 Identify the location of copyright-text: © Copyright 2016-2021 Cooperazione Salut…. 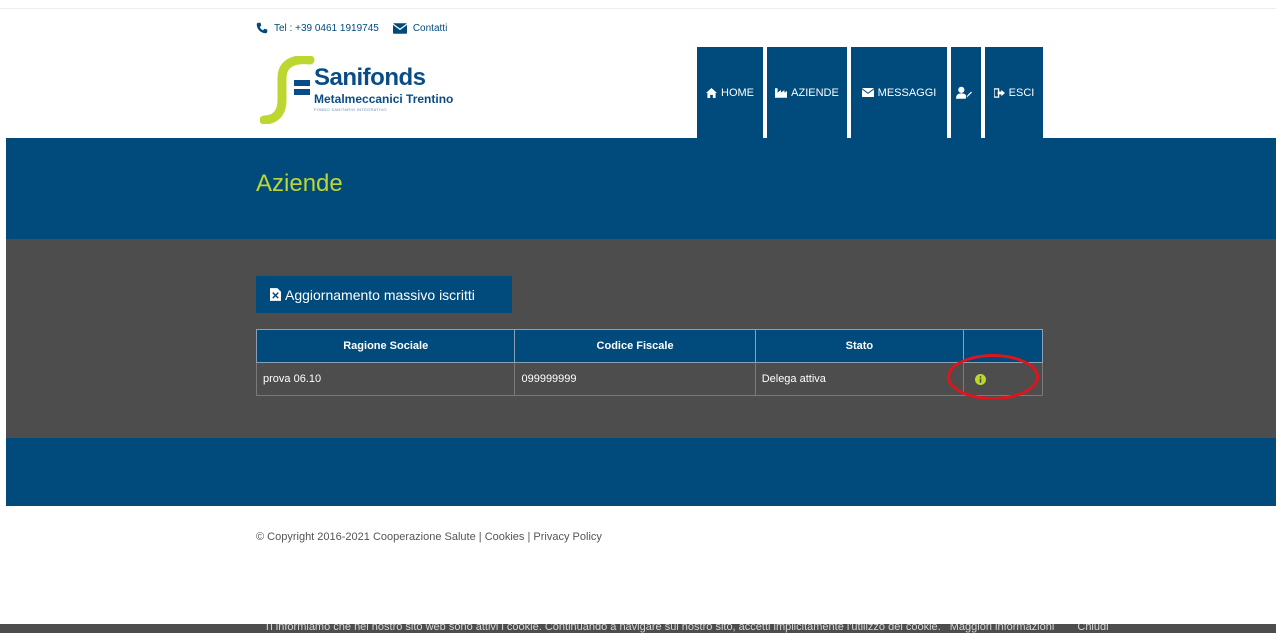
(366, 537).